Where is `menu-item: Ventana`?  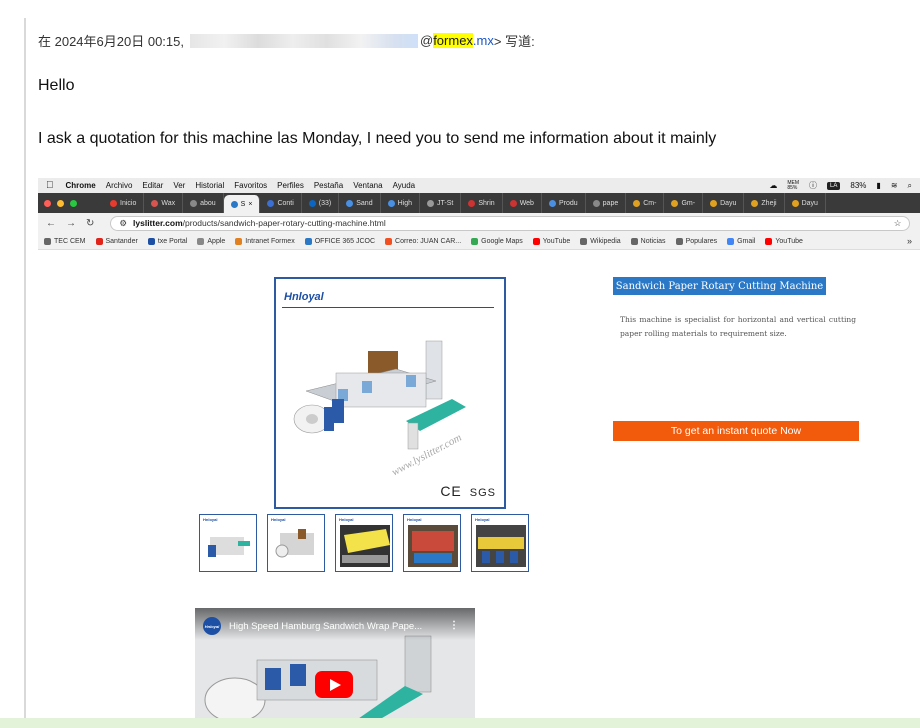
menu-item: Ventana is located at coordinates (367, 185).